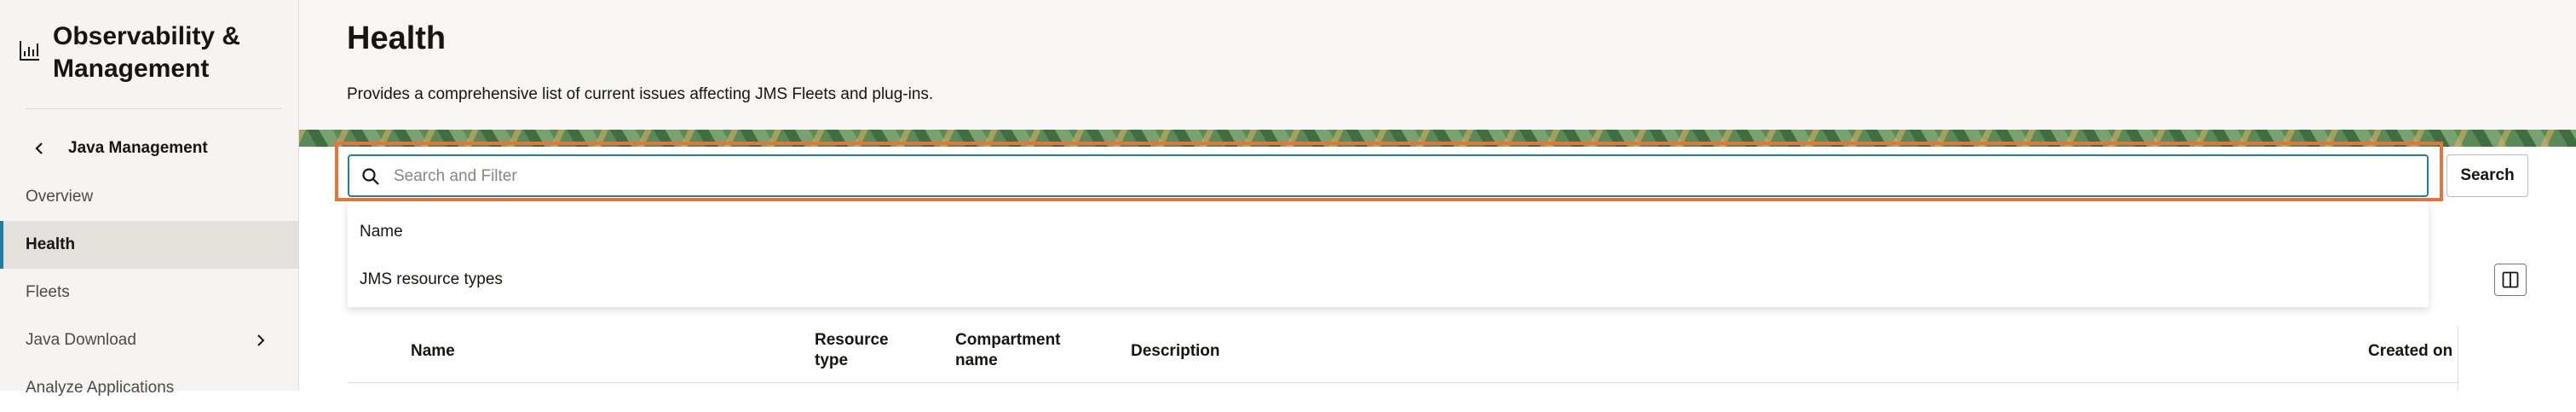  Describe the element at coordinates (2487, 175) in the screenshot. I see `search-button: Search` at that location.